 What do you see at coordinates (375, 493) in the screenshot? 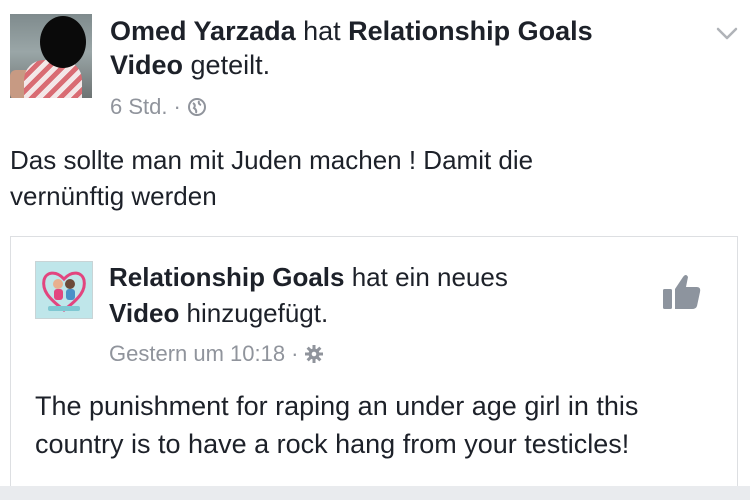
I see `bottom-divider` at bounding box center [375, 493].